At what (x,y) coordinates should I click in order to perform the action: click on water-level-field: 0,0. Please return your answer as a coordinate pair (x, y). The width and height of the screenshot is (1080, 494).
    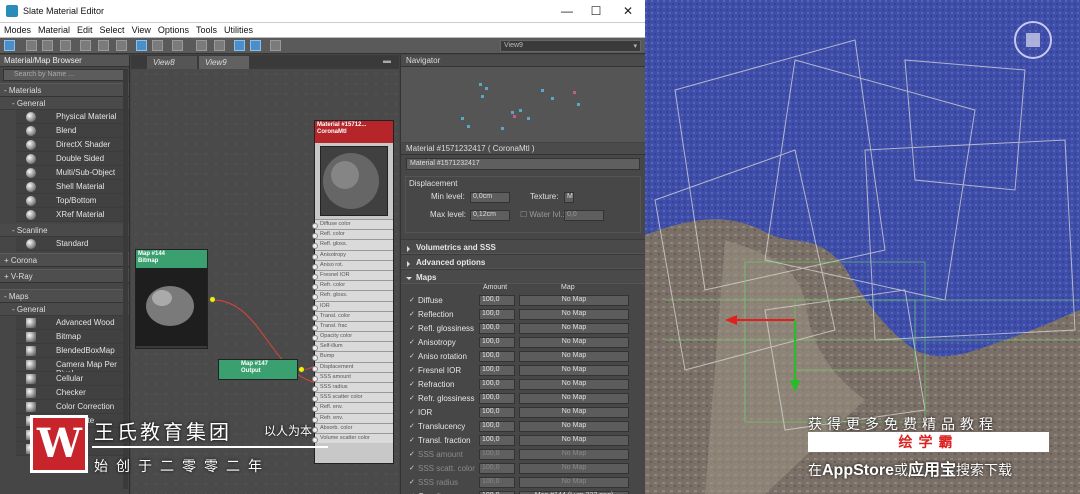
    Looking at the image, I should click on (584, 215).